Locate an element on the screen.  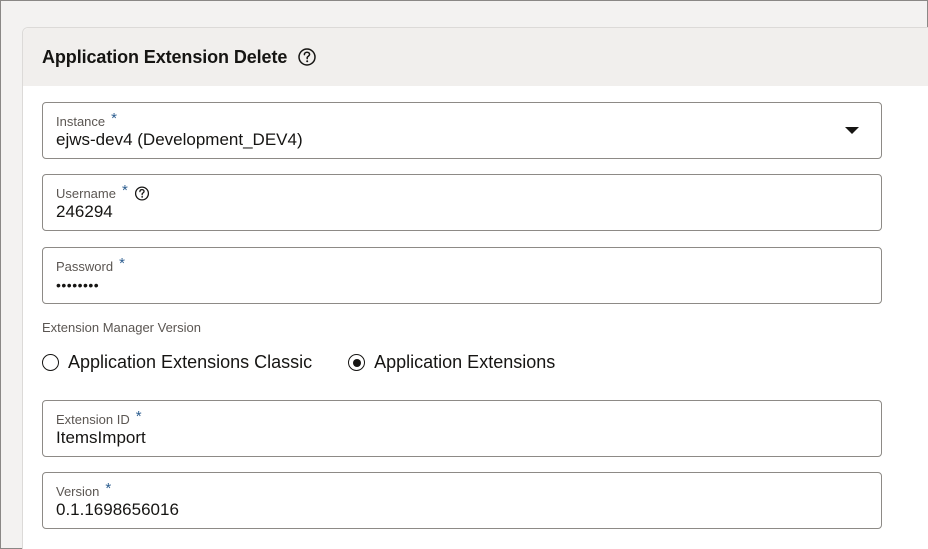
radio-dot is located at coordinates (356, 362).